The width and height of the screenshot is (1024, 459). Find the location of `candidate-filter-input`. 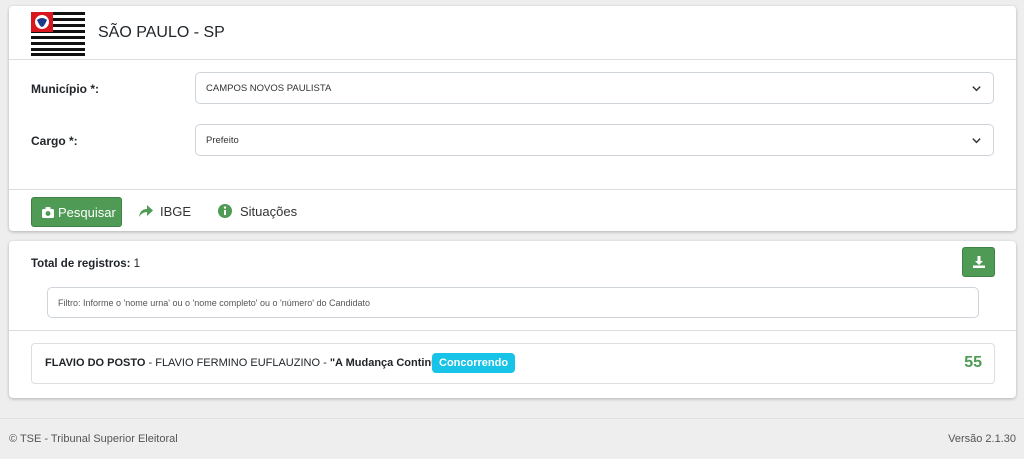

candidate-filter-input is located at coordinates (513, 302).